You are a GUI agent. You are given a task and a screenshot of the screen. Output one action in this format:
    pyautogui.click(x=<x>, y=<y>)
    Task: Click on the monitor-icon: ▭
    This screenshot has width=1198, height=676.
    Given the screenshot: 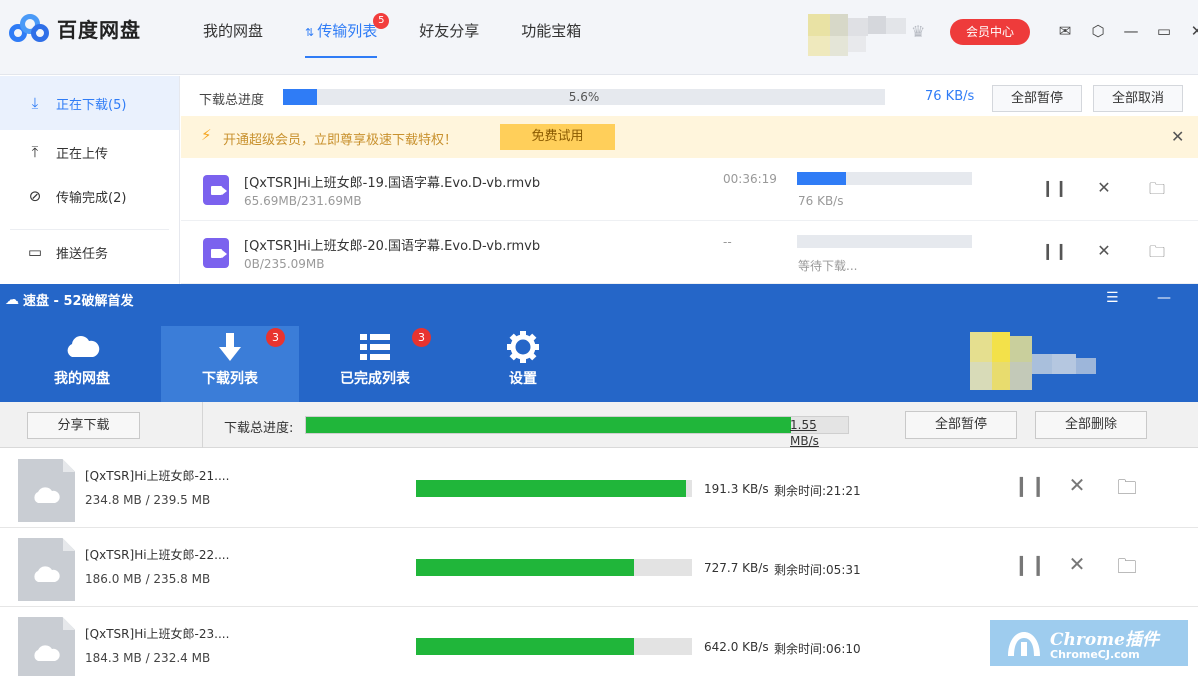 What is the action you would take?
    pyautogui.click(x=35, y=252)
    